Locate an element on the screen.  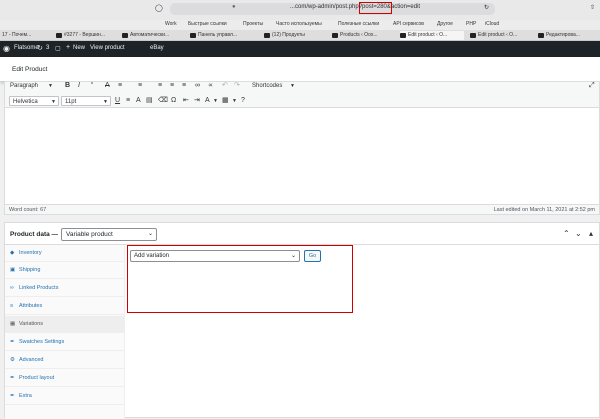
bookmark-item: API сервисов is located at coordinates (408, 24).